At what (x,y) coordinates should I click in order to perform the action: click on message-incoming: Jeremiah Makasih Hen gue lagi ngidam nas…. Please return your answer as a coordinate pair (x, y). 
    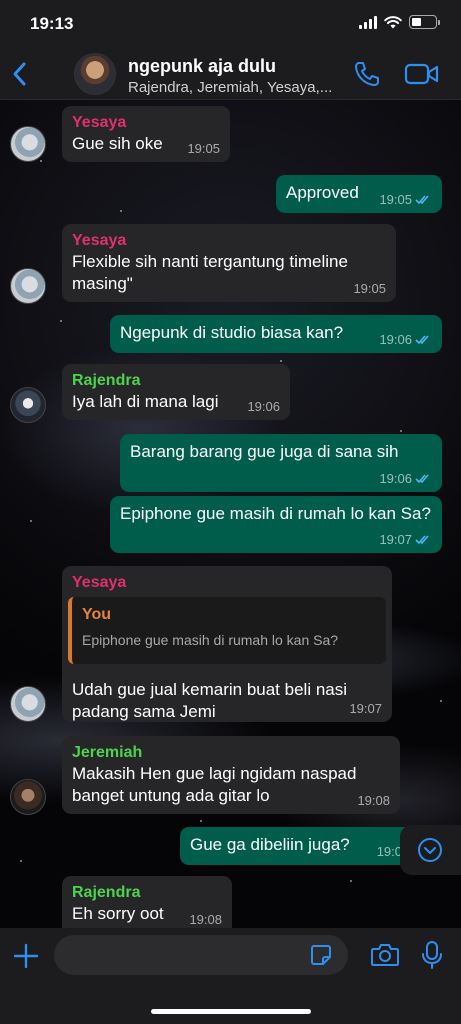
    Looking at the image, I should click on (231, 775).